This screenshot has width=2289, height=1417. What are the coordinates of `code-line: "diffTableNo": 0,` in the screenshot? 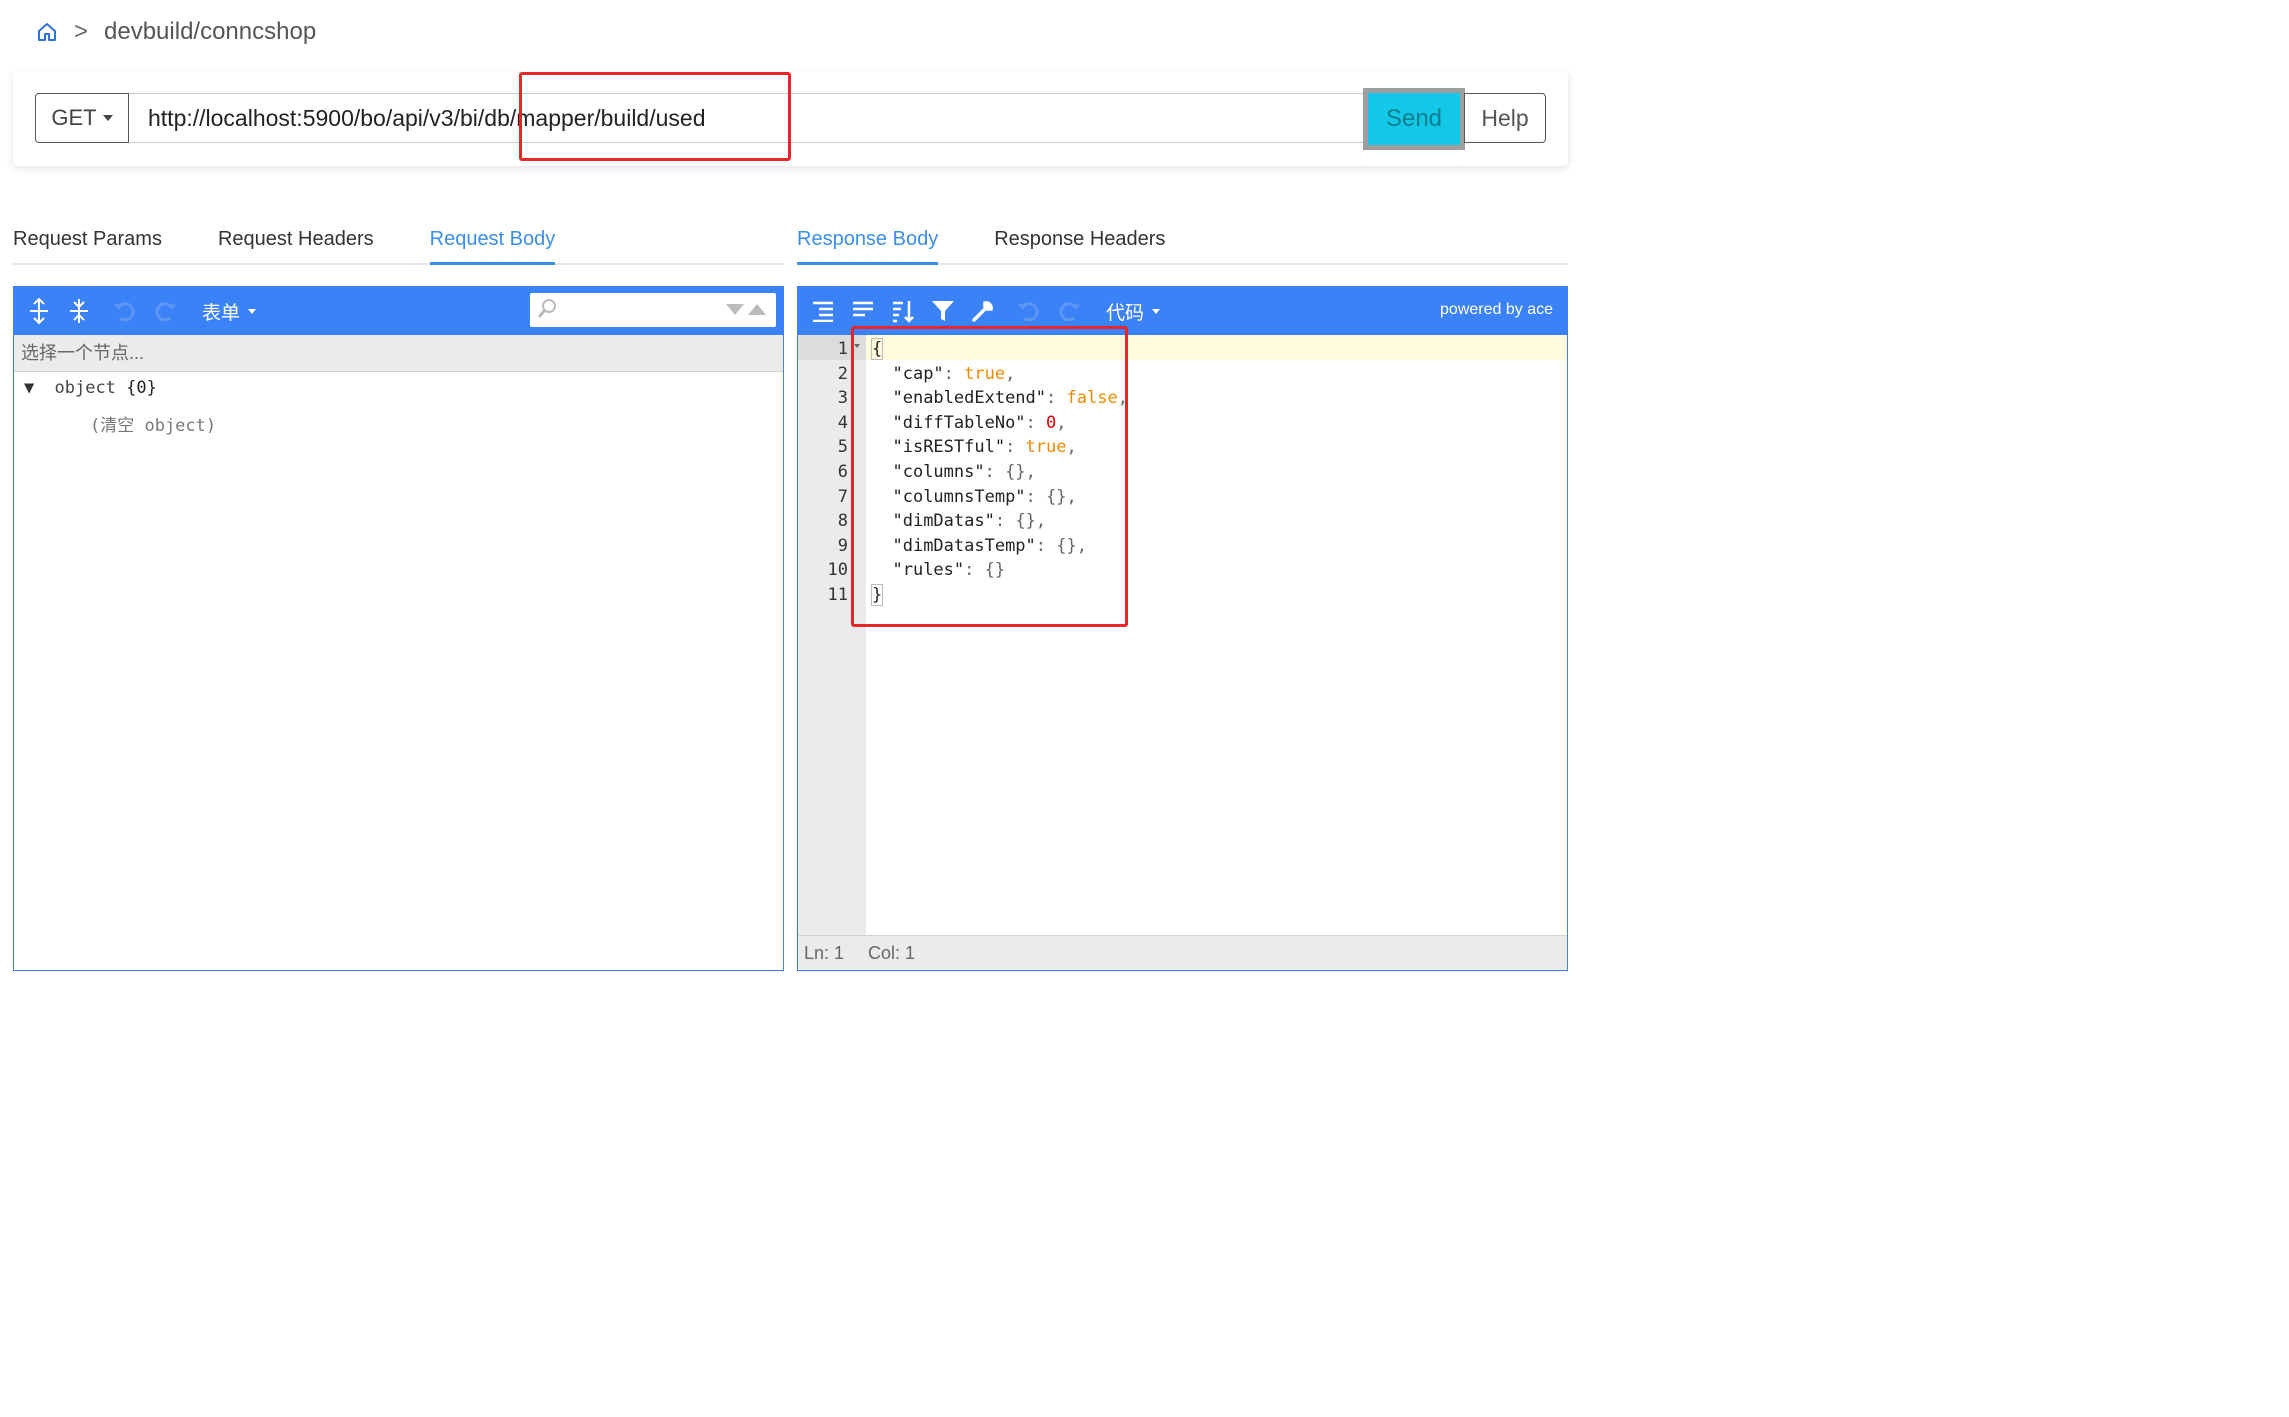 It's located at (969, 422).